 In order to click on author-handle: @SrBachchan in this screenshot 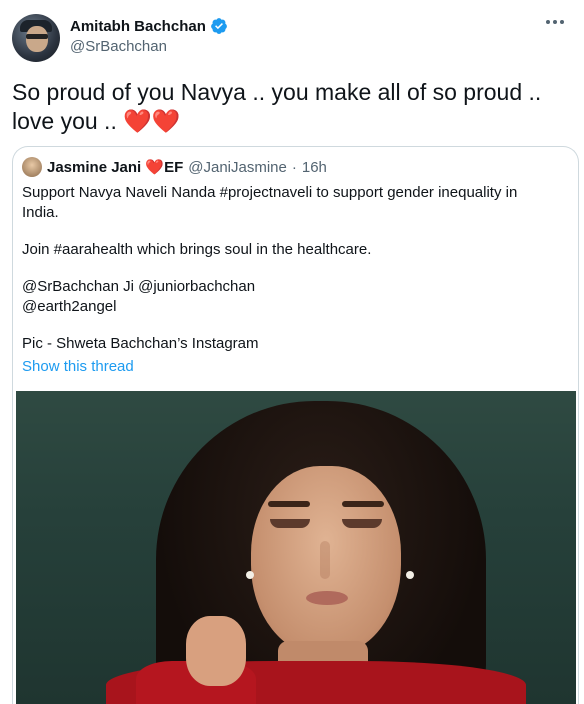, I will do `click(118, 46)`.